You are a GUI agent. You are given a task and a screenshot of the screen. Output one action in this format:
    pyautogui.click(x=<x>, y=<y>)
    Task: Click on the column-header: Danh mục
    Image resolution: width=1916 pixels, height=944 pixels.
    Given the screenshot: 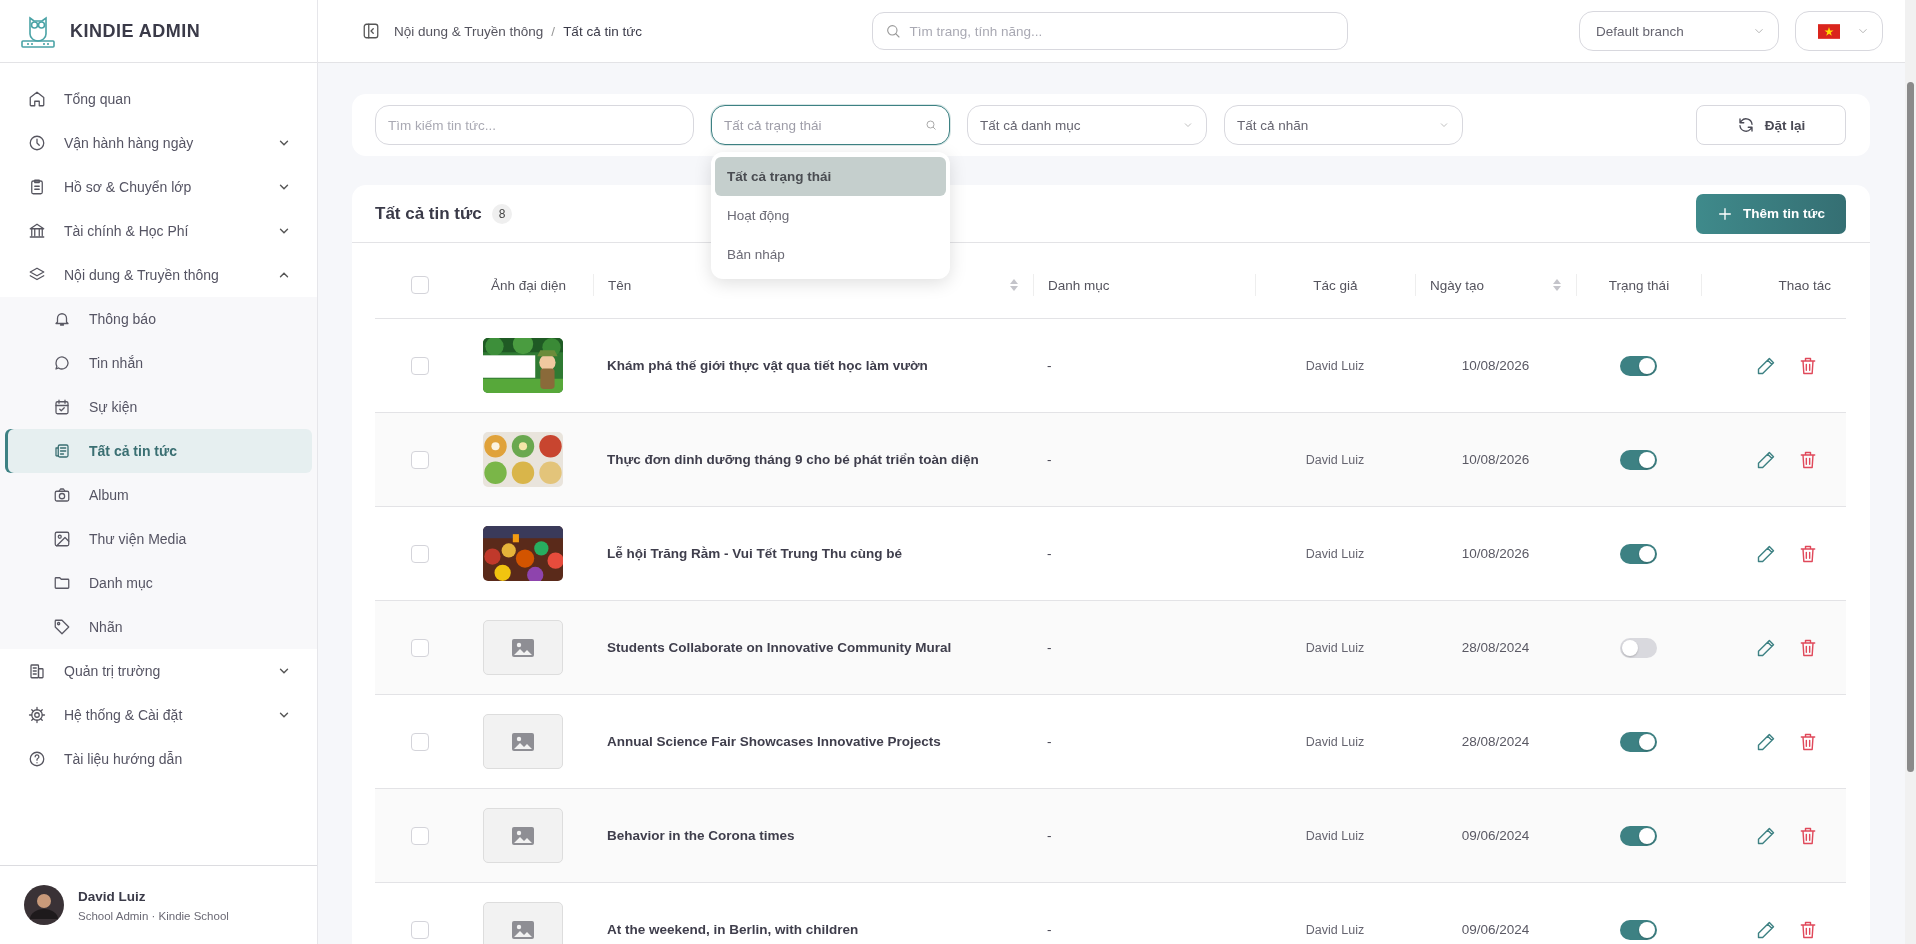 What is the action you would take?
    pyautogui.click(x=1079, y=285)
    